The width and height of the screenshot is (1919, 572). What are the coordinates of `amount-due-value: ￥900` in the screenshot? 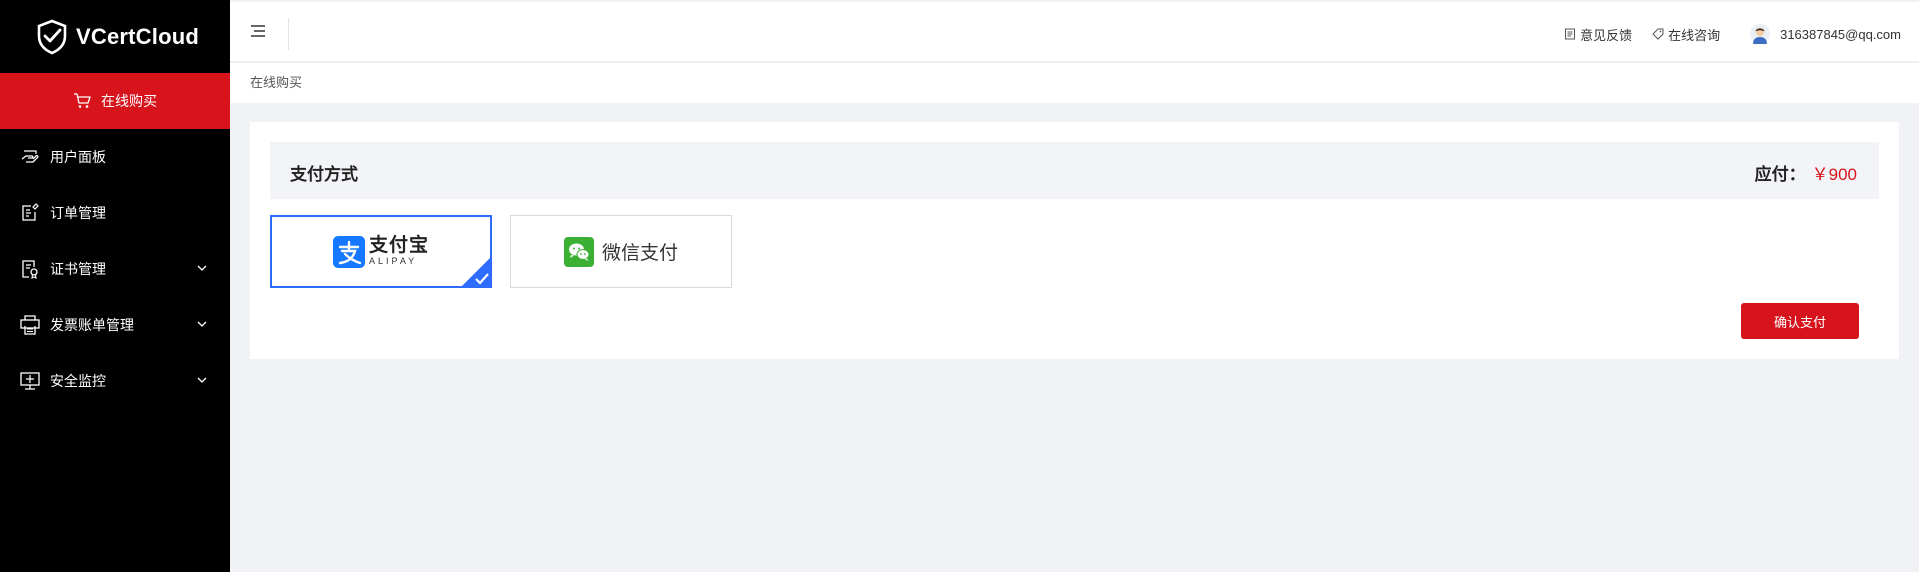 It's located at (1834, 174).